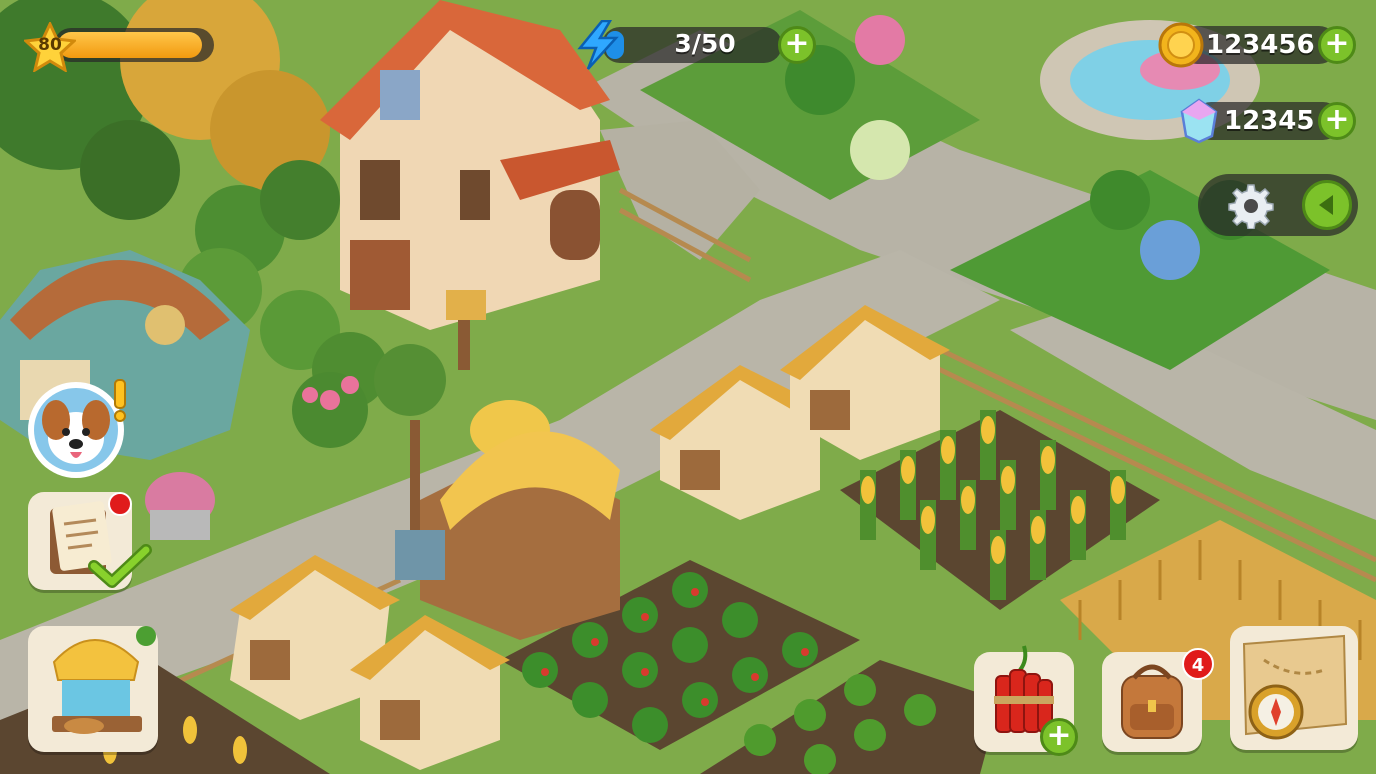 The image size is (1376, 774). I want to click on xp-bar-fill, so click(130, 45).